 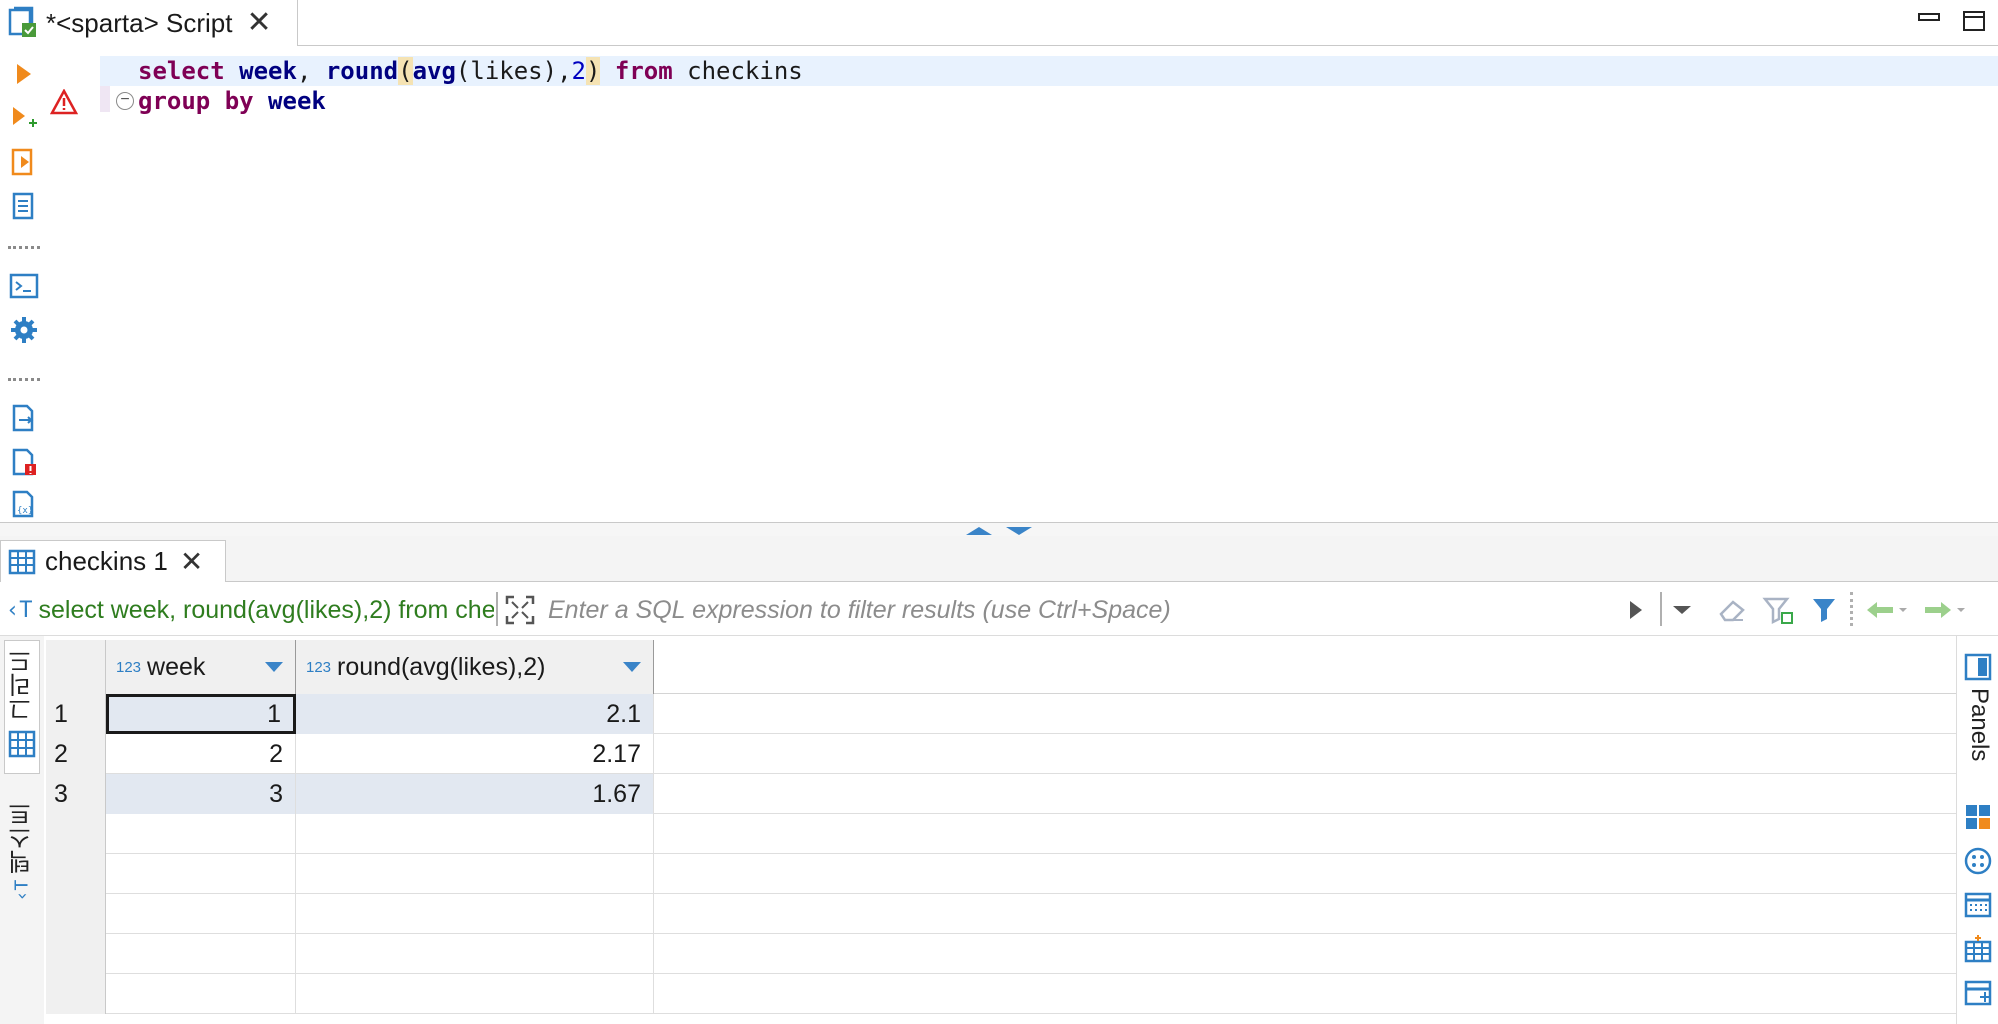 I want to click on layout-icon, so click(x=1978, y=993).